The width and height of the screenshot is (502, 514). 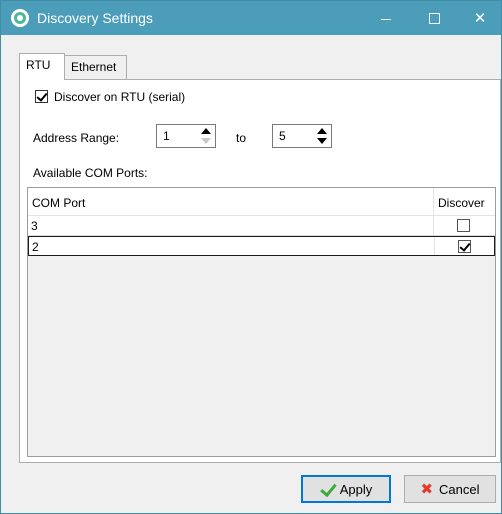 I want to click on tab-rtu-label: RTU, so click(x=38, y=65).